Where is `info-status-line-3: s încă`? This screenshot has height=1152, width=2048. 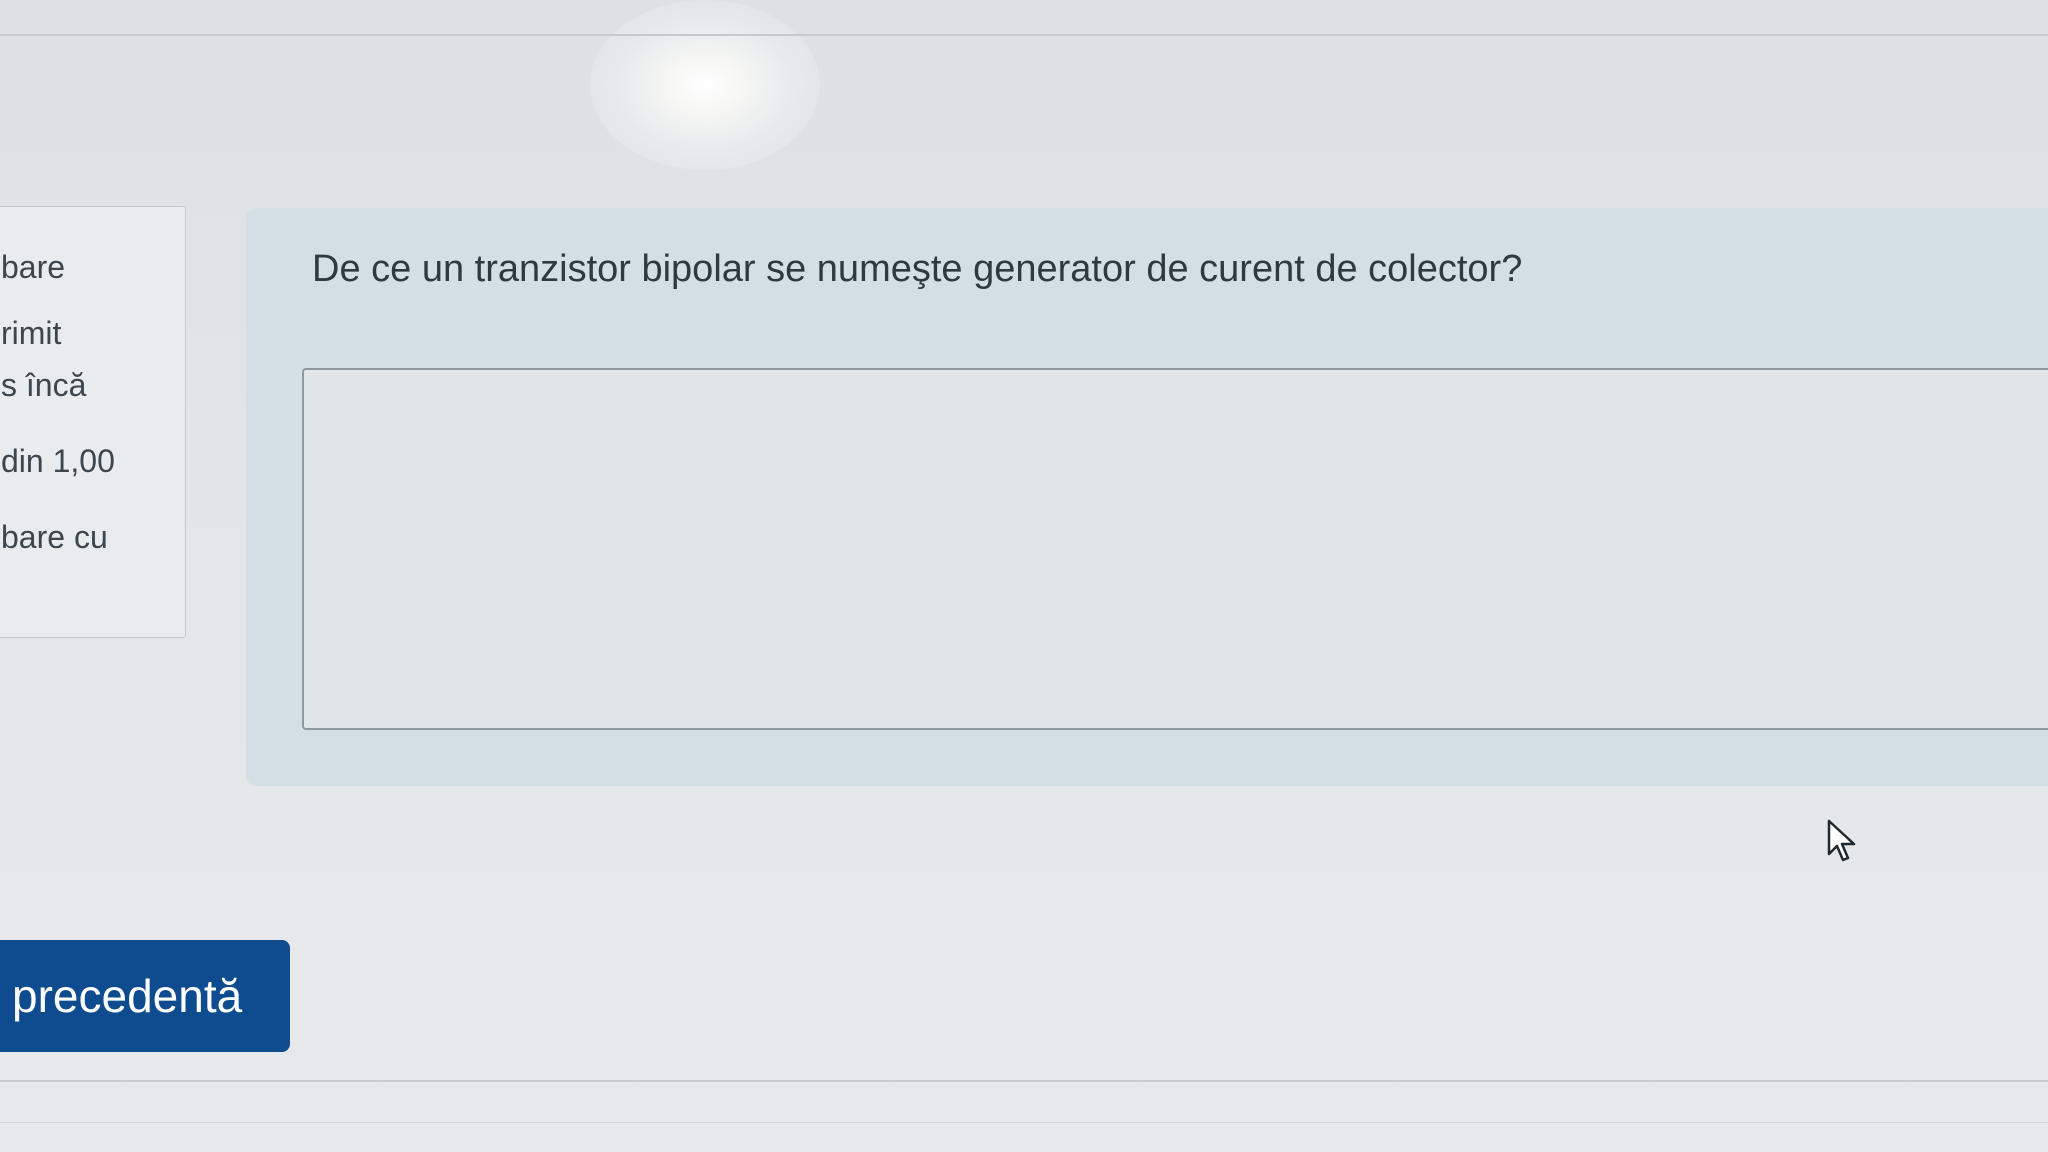
info-status-line-3: s încă is located at coordinates (44, 385).